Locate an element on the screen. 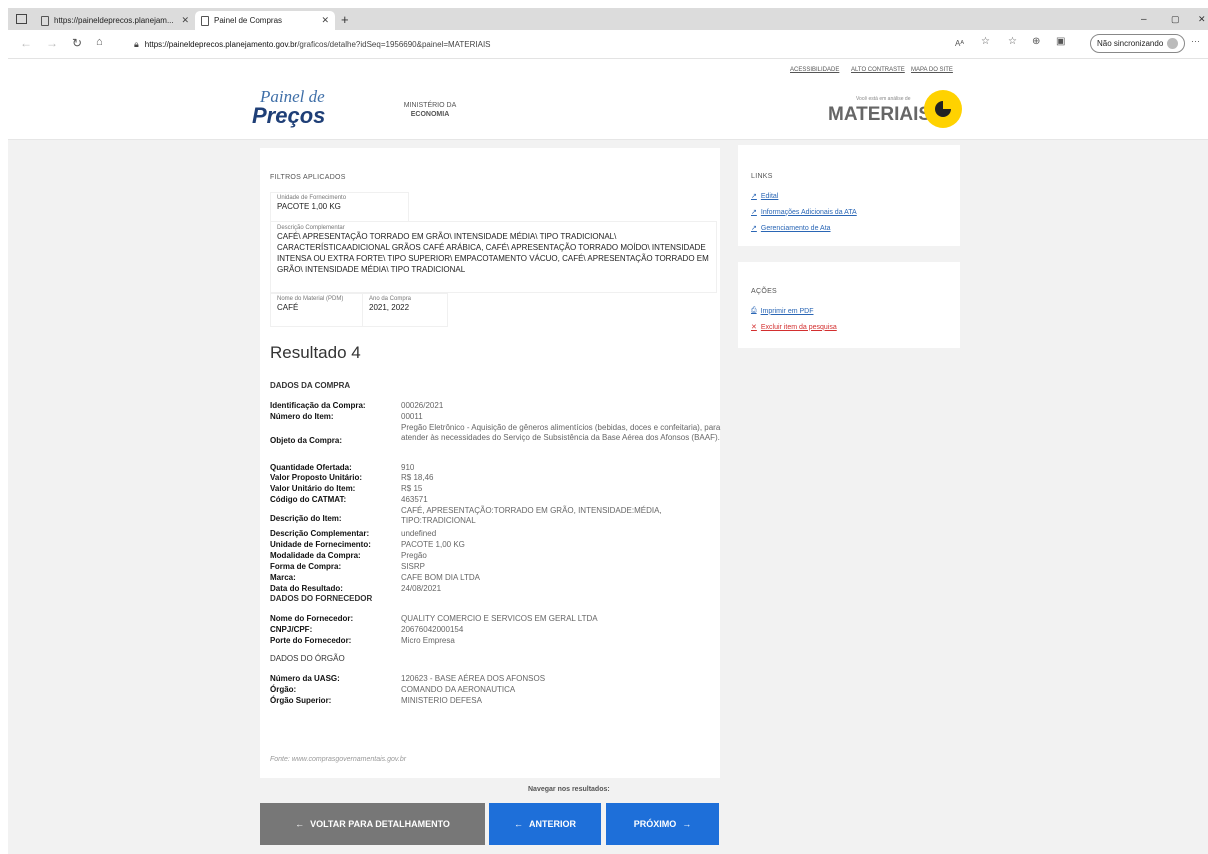 The image size is (1208, 854). refresh-icon: ↻ is located at coordinates (77, 43).